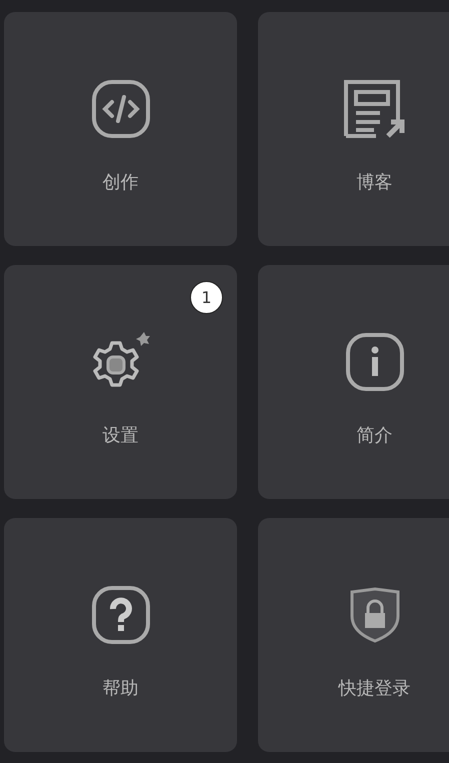 This screenshot has width=449, height=763. Describe the element at coordinates (375, 109) in the screenshot. I see `article-icon` at that location.